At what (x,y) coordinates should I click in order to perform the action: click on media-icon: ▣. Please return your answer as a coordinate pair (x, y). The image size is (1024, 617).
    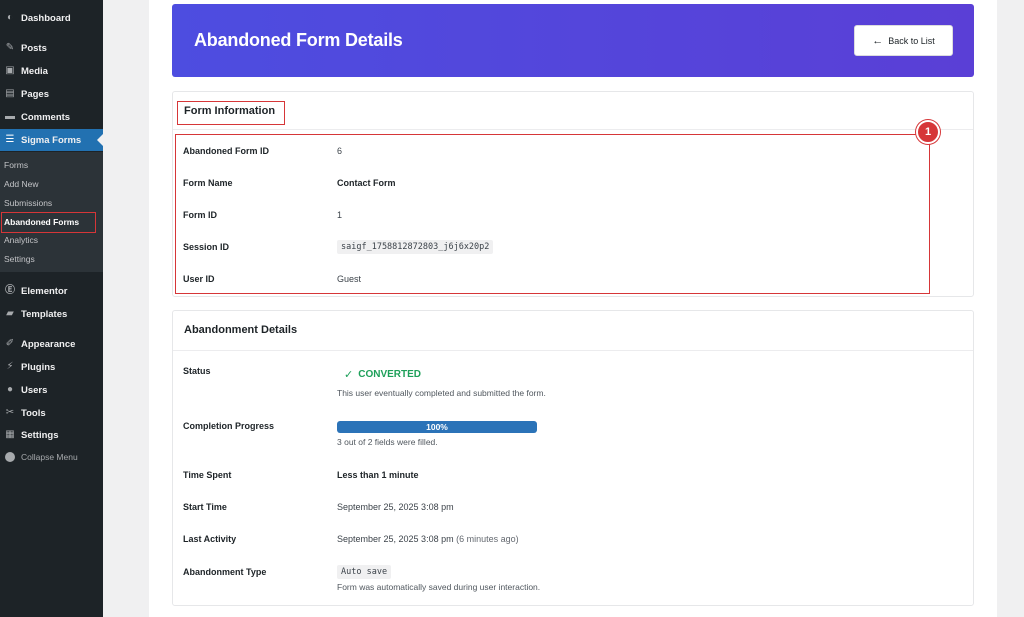
    Looking at the image, I should click on (10, 70).